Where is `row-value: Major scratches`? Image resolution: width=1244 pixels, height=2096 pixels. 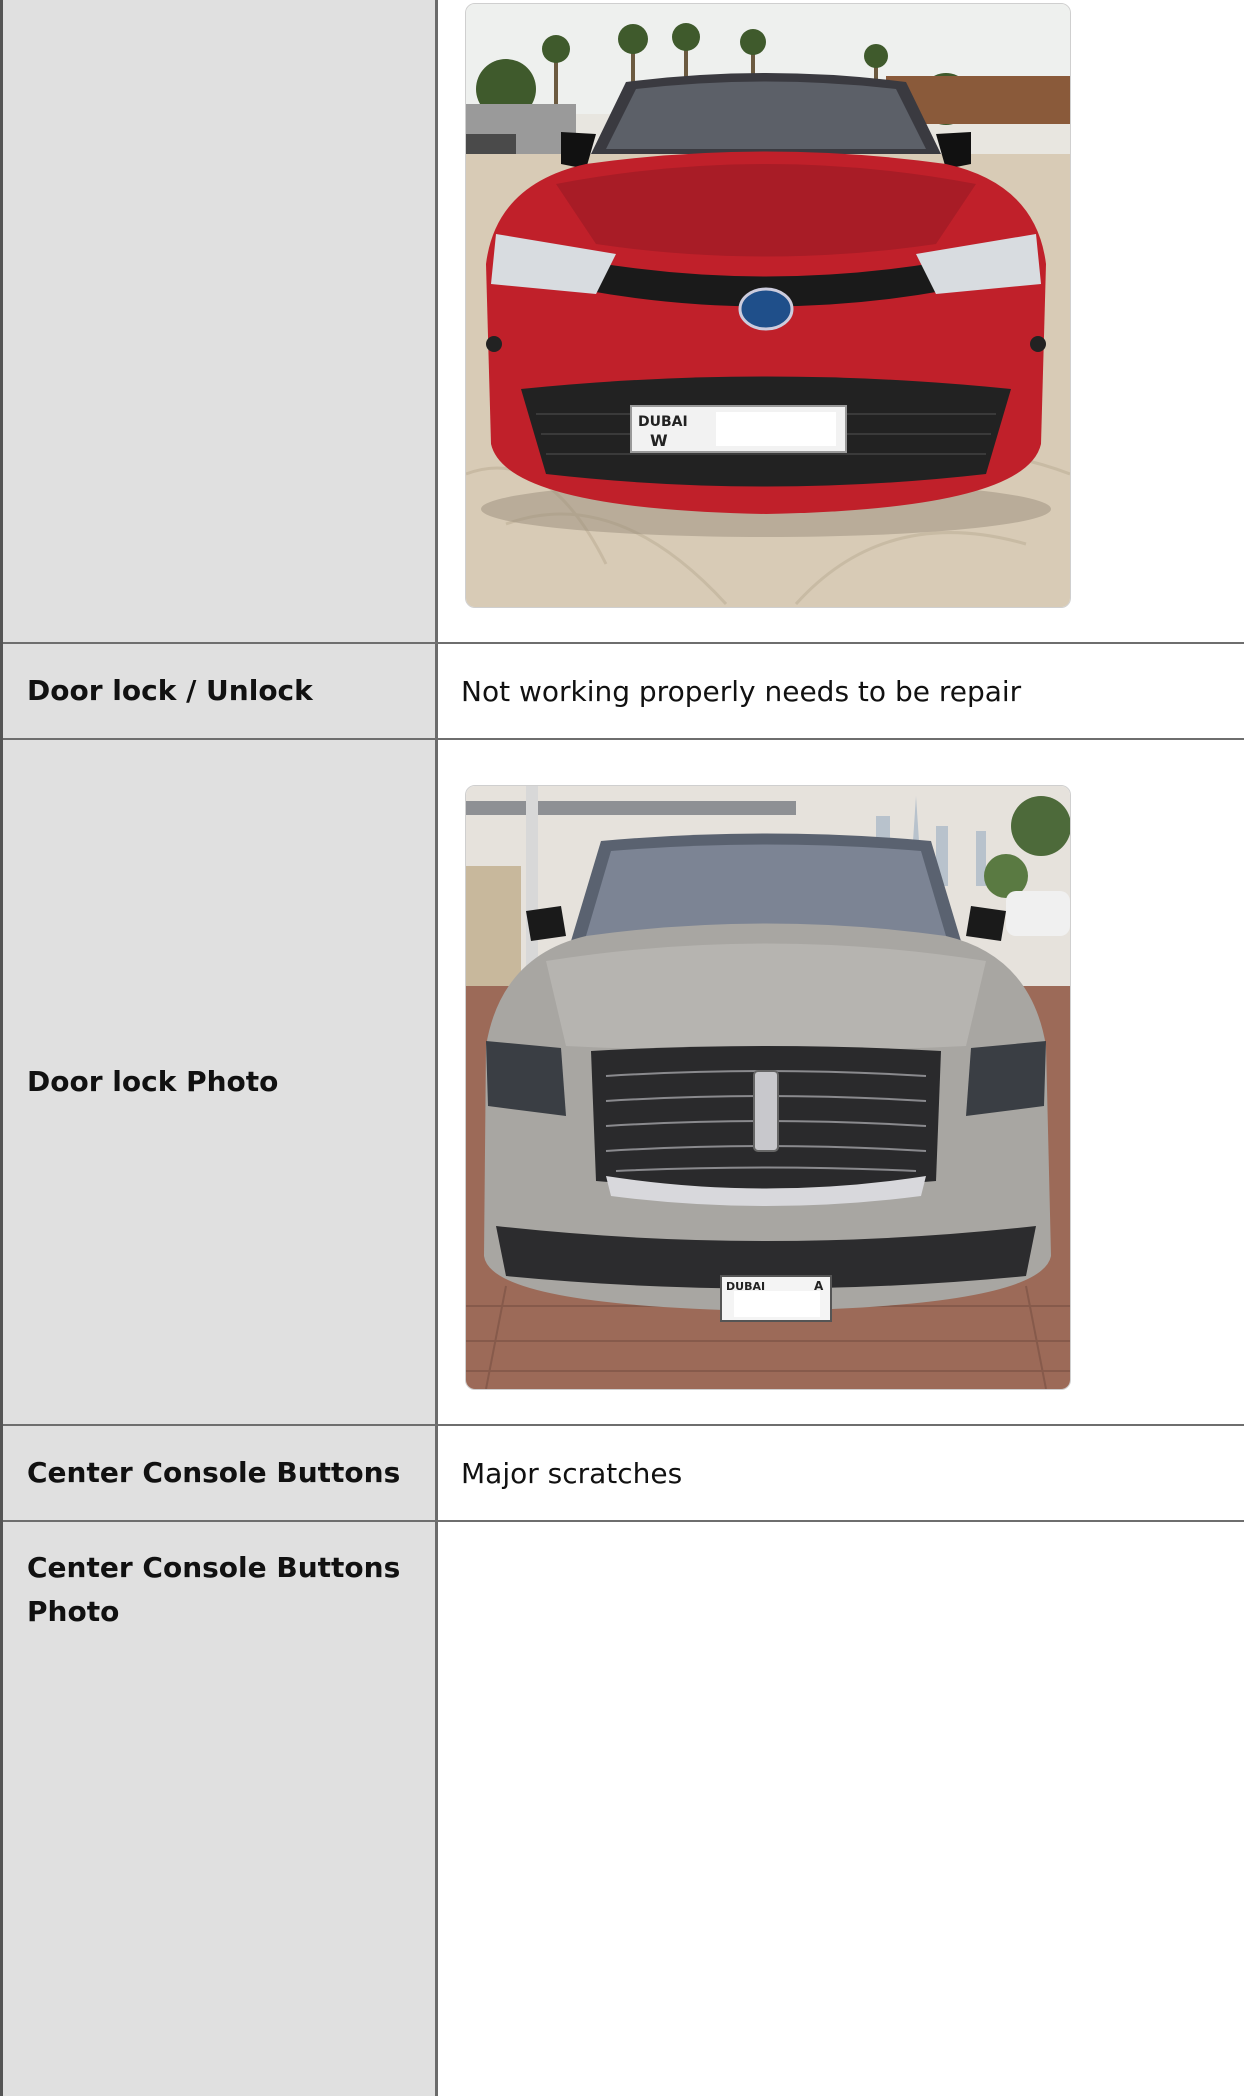 row-value: Major scratches is located at coordinates (572, 1473).